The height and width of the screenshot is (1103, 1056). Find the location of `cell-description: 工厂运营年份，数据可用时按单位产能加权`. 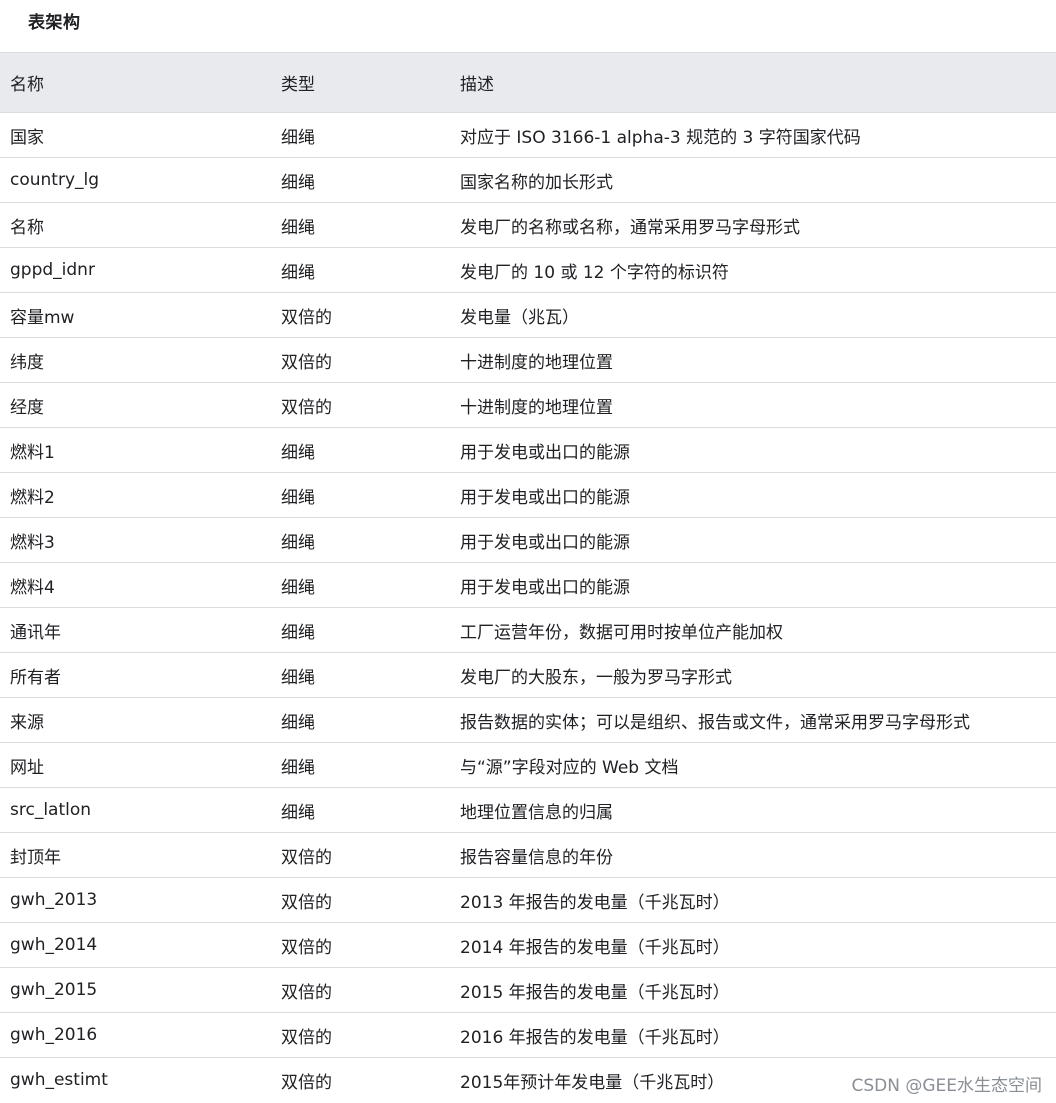

cell-description: 工厂运营年份，数据可用时按单位产能加权 is located at coordinates (621, 632).